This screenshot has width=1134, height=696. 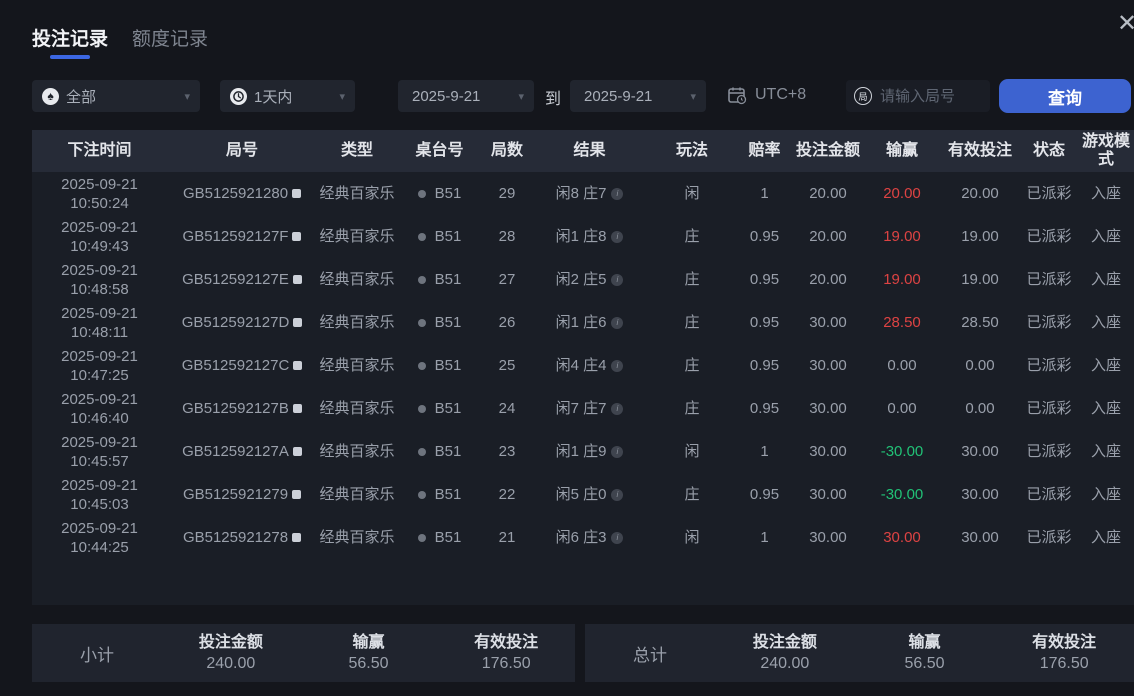 What do you see at coordinates (506, 150) in the screenshot?
I see `header-round-count: 局数` at bounding box center [506, 150].